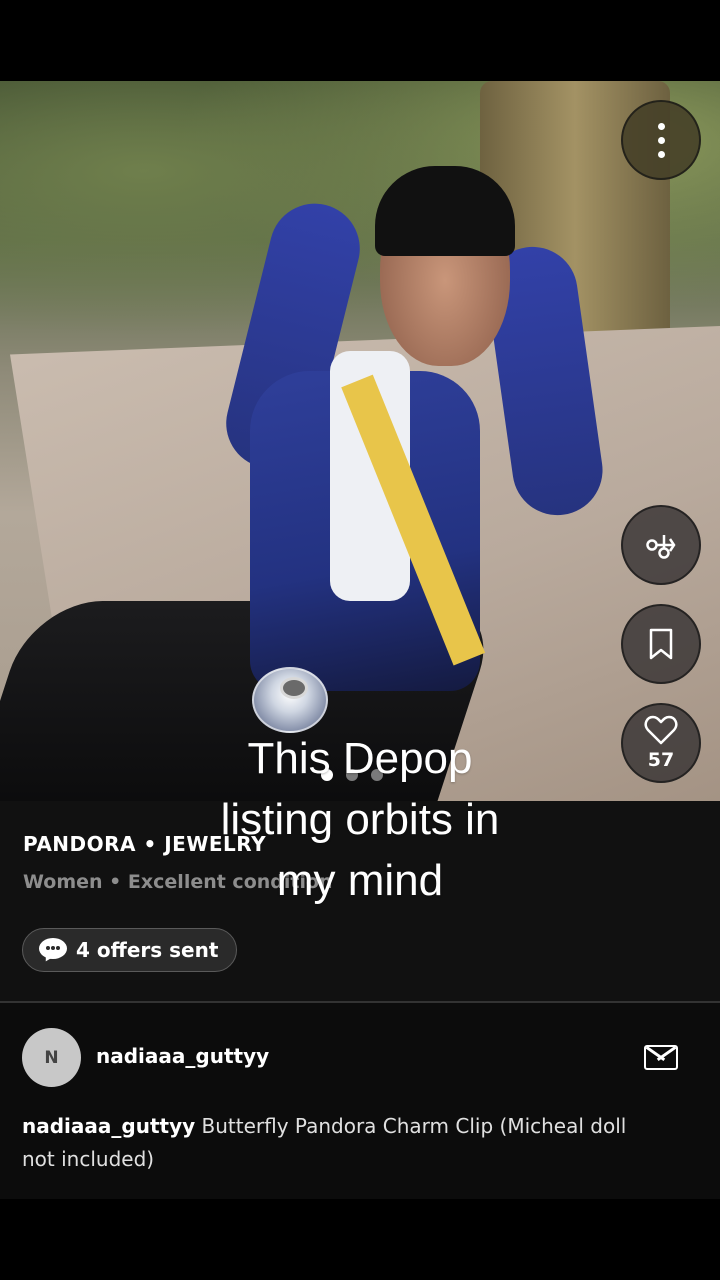 This screenshot has height=1280, width=720. I want to click on offers-label: 4 offers sent, so click(147, 950).